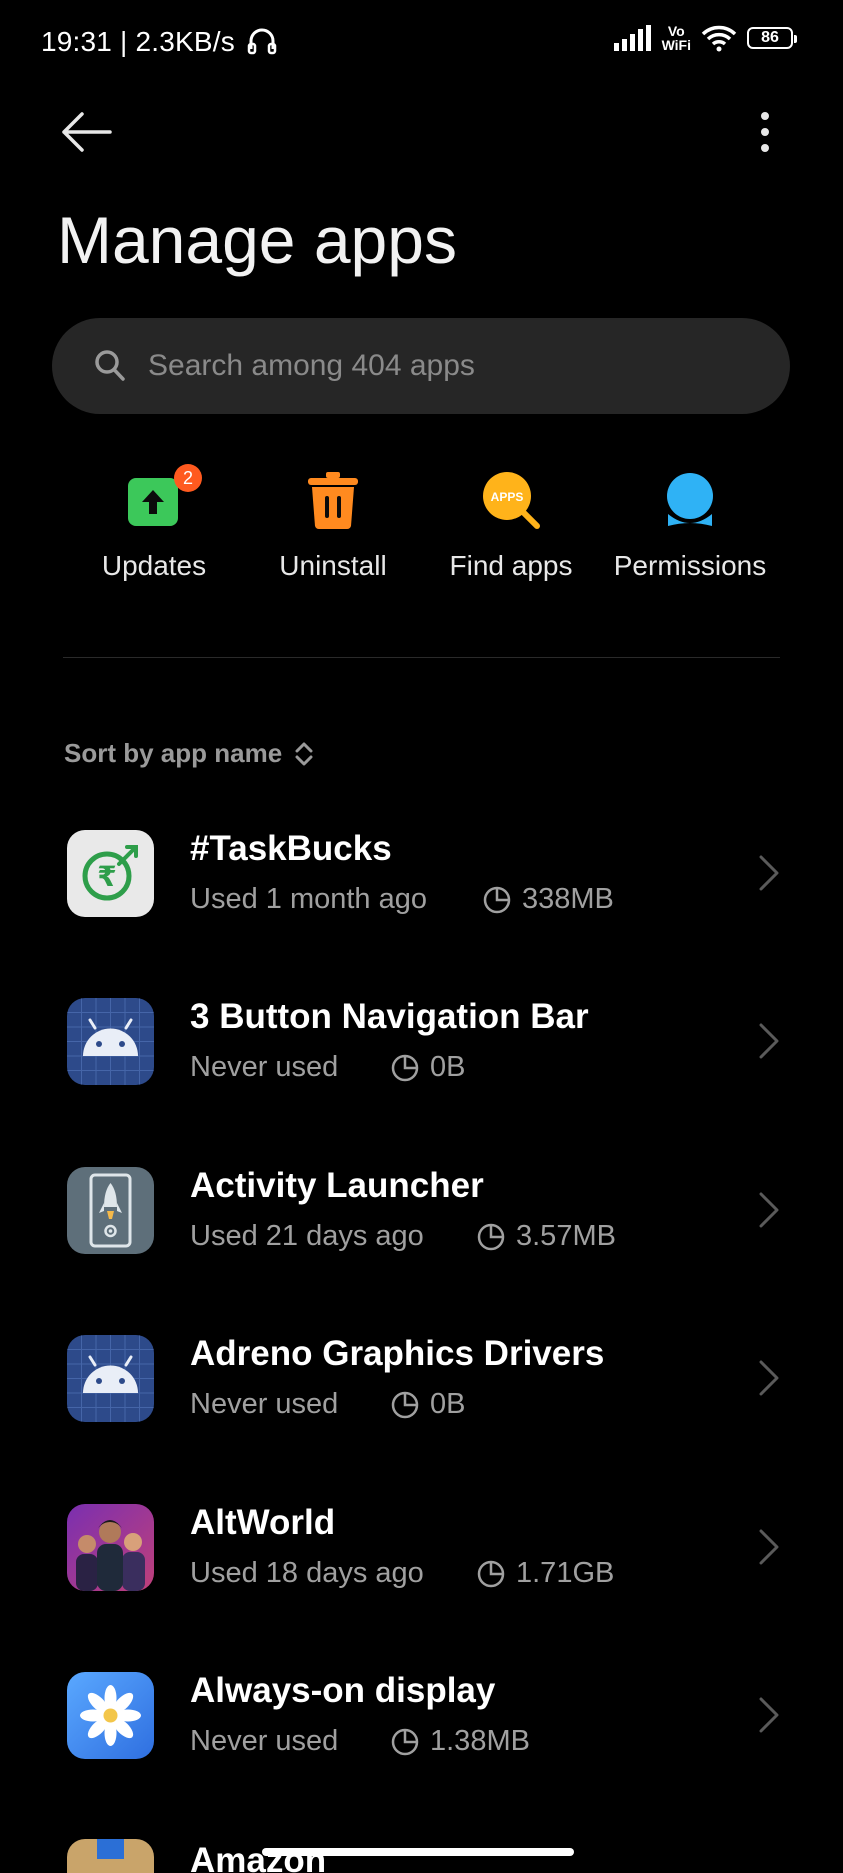 The width and height of the screenshot is (843, 1873). I want to click on updates-label: Updates, so click(154, 565).